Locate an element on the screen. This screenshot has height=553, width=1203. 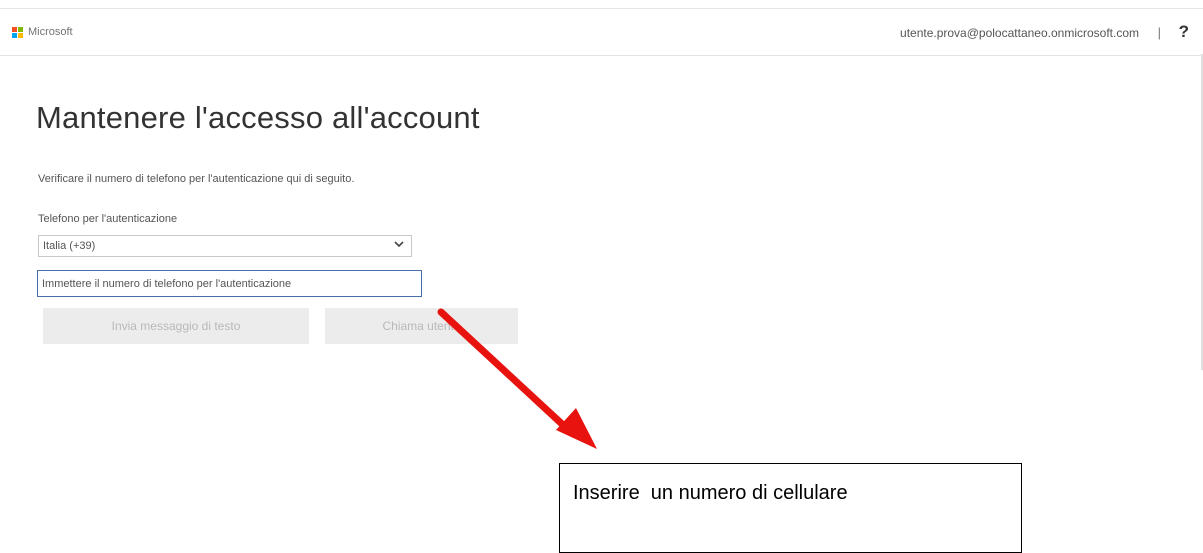
callout-text: Inserire un numero di cellulare is located at coordinates (710, 493).